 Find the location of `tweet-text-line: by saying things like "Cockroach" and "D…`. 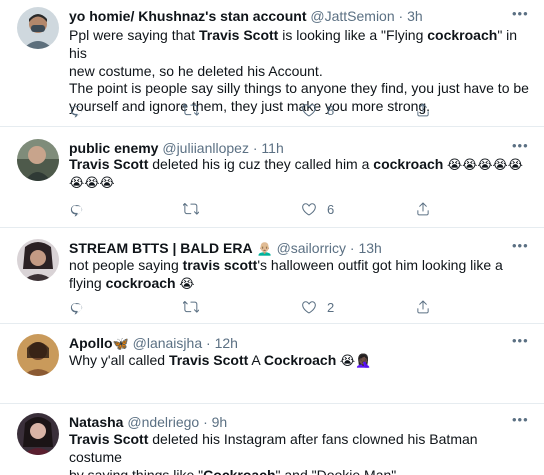

tweet-text-line: by saying things like "Cockroach" and "D… is located at coordinates (235, 470).